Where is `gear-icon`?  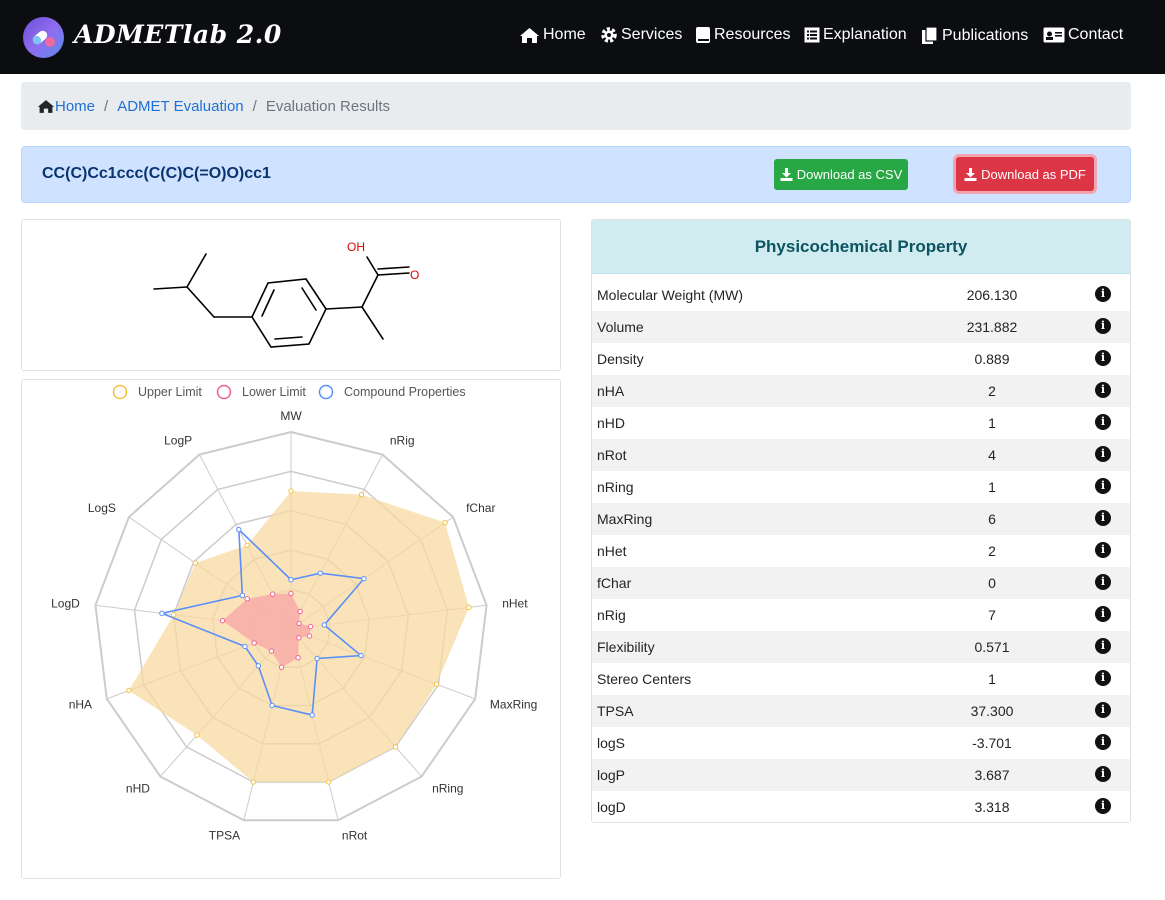 gear-icon is located at coordinates (609, 35).